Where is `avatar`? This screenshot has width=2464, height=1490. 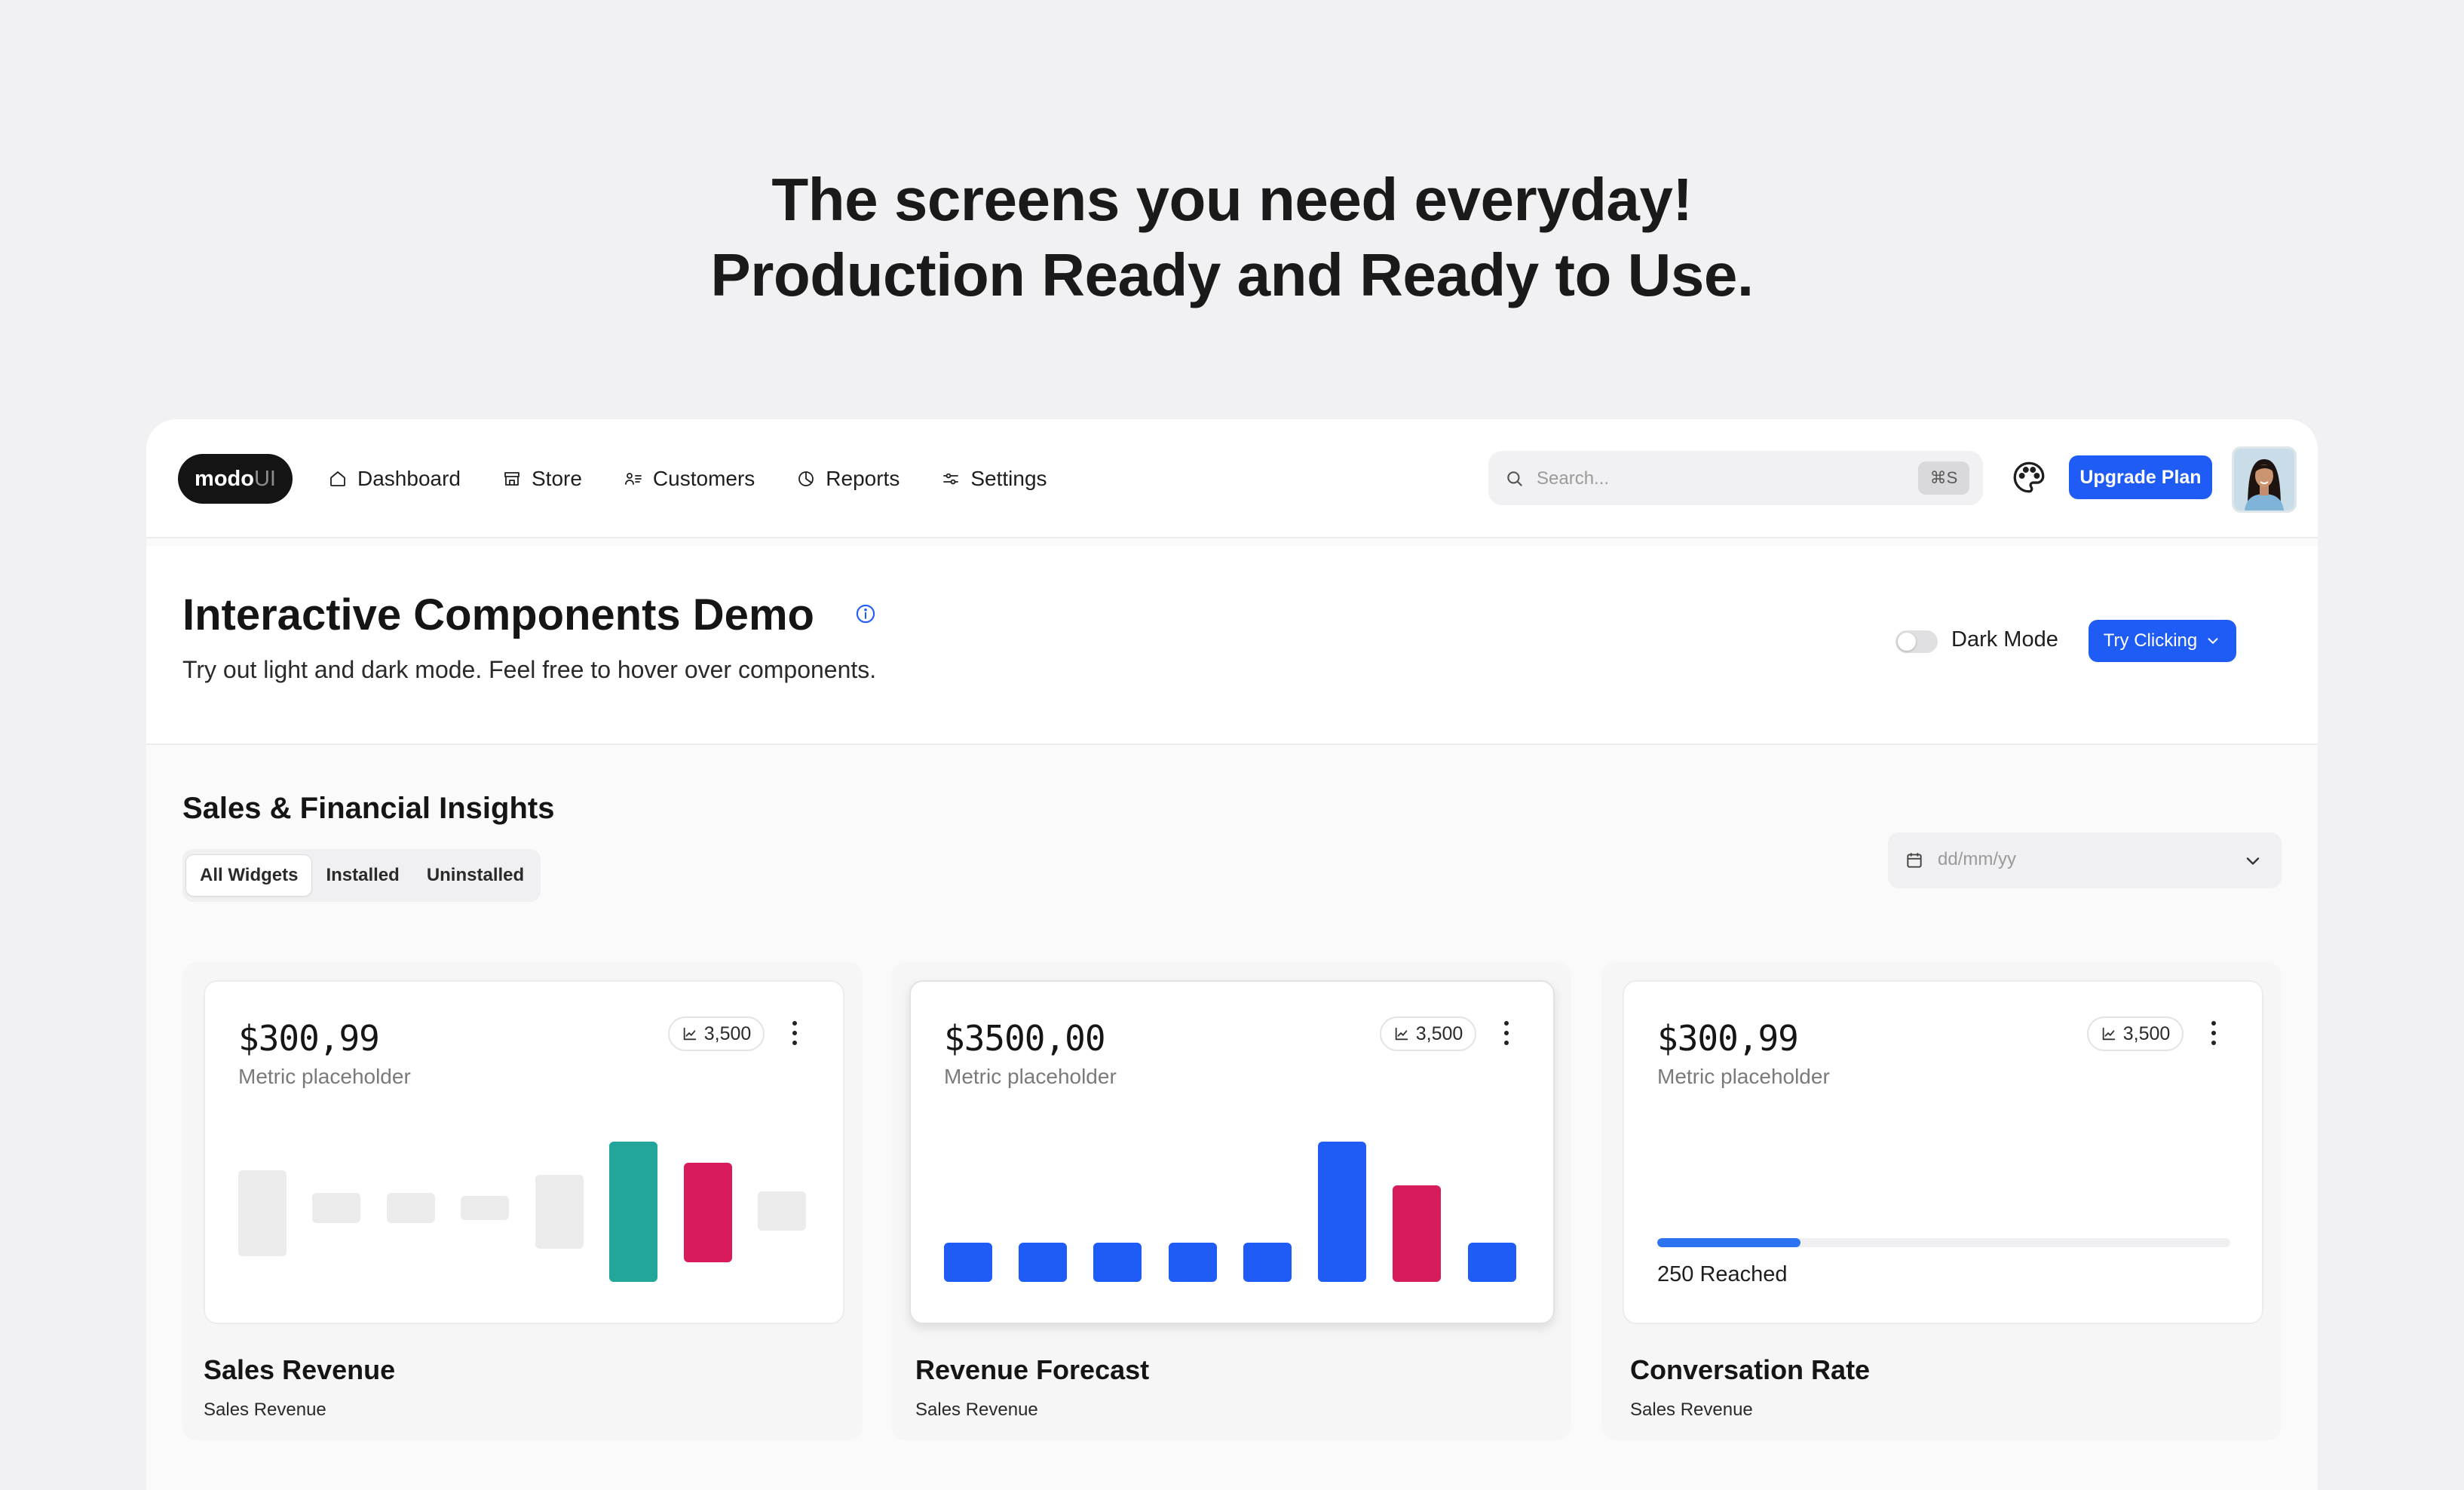 avatar is located at coordinates (2264, 480).